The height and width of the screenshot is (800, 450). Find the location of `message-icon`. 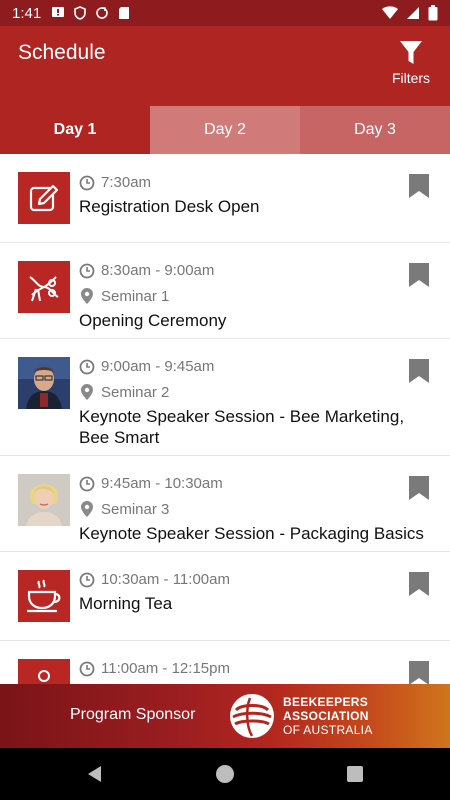

message-icon is located at coordinates (58, 12).